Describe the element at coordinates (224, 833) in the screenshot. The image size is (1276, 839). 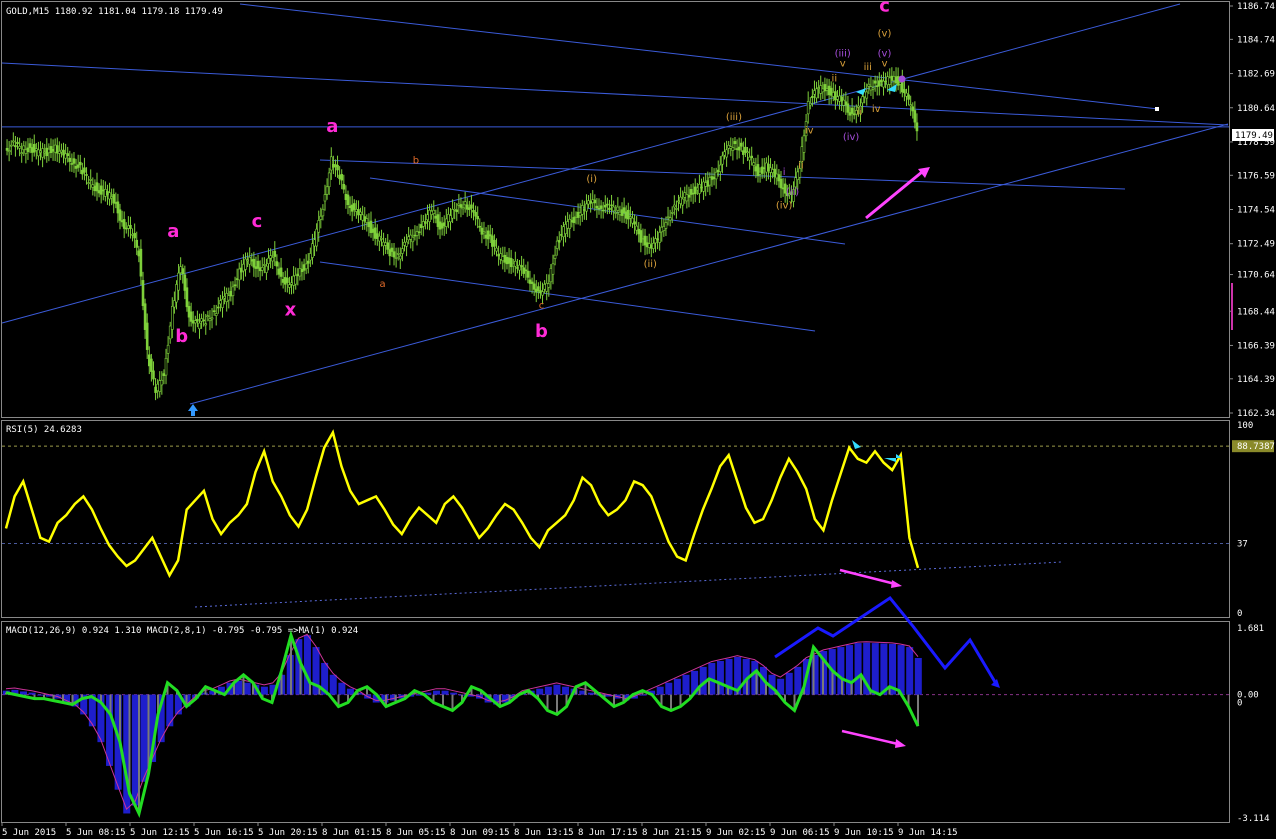
I see `time-tick-label: 5 Jun 16:15` at that location.